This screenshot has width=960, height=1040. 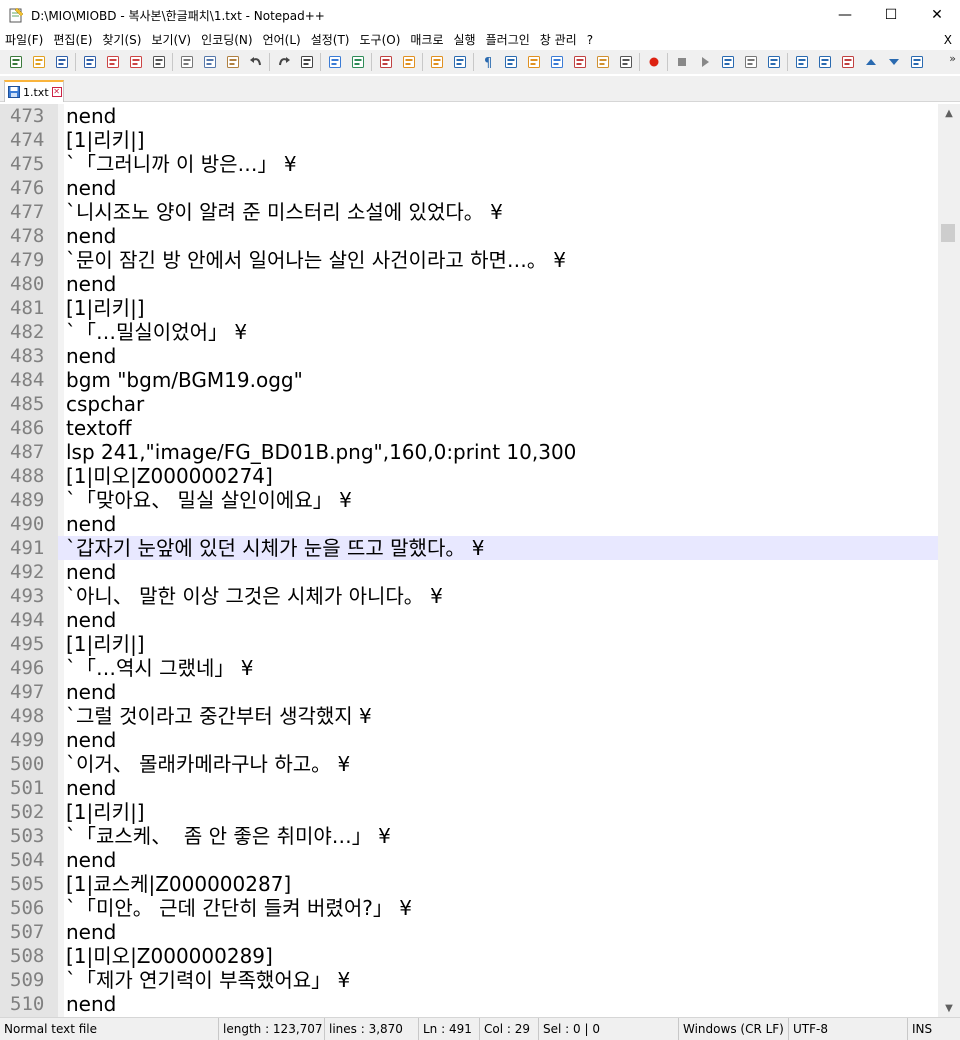 I want to click on scrollbar-thumb, so click(x=948, y=233).